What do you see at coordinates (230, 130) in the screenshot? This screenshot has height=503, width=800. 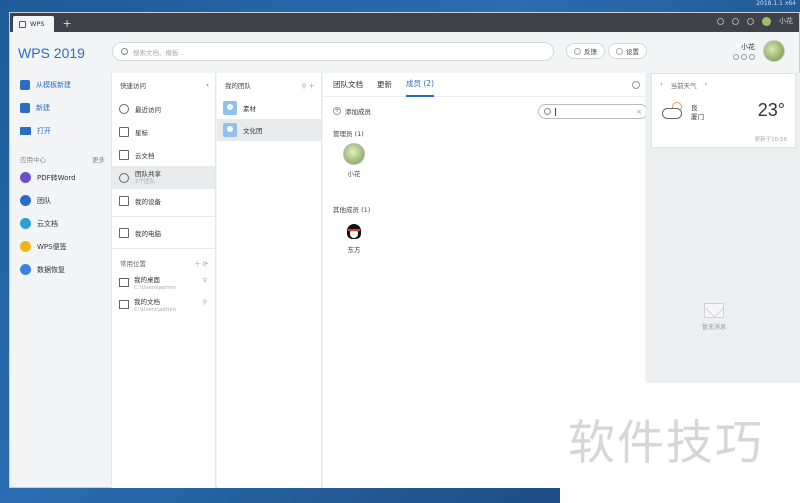 I see `team-avatar-icon` at bounding box center [230, 130].